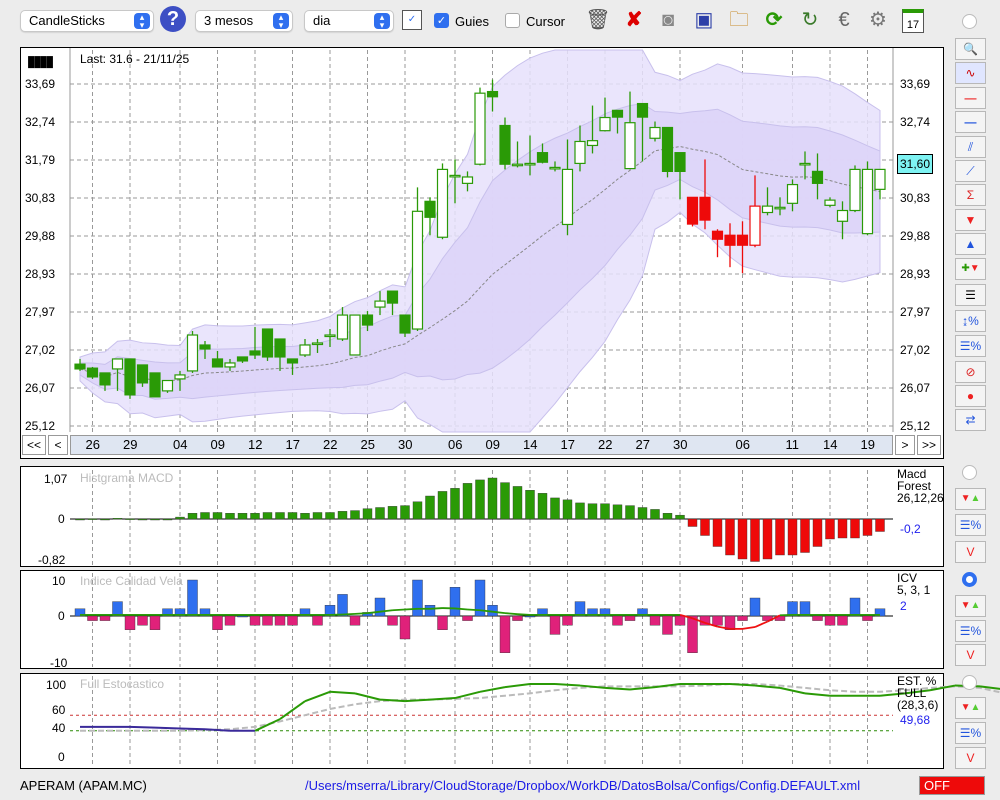 This screenshot has width=1000, height=800. I want to click on main-panel-radio, so click(969, 21).